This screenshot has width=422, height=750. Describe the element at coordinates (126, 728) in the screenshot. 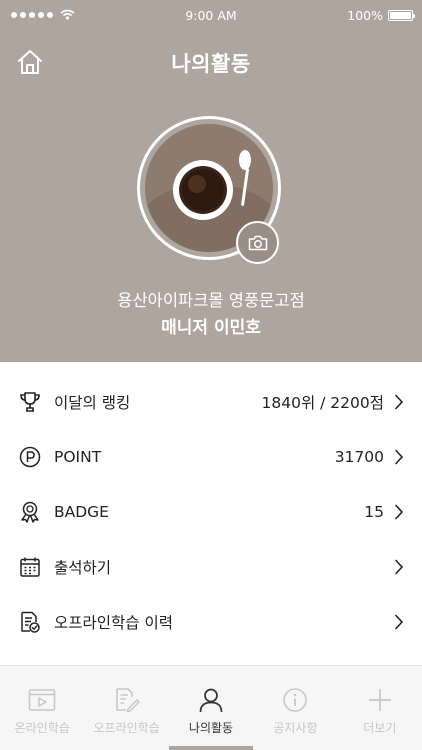

I see `tab-label: 오프라인학습` at that location.